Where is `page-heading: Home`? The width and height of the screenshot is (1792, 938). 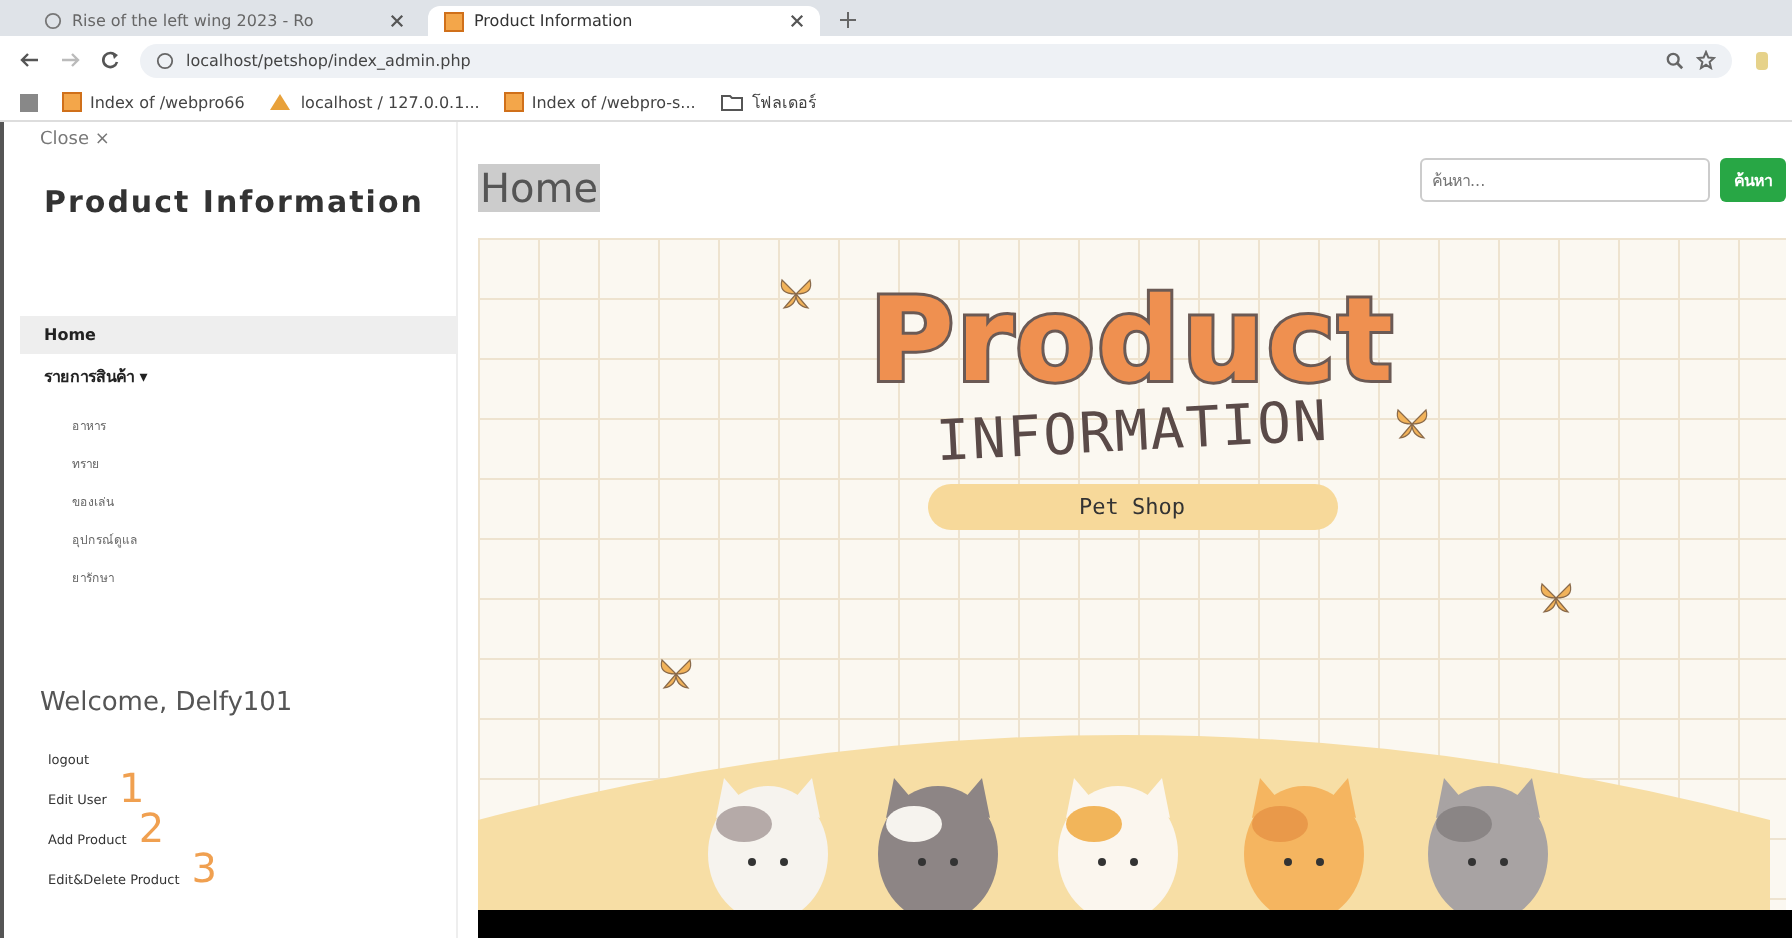
page-heading: Home is located at coordinates (539, 188).